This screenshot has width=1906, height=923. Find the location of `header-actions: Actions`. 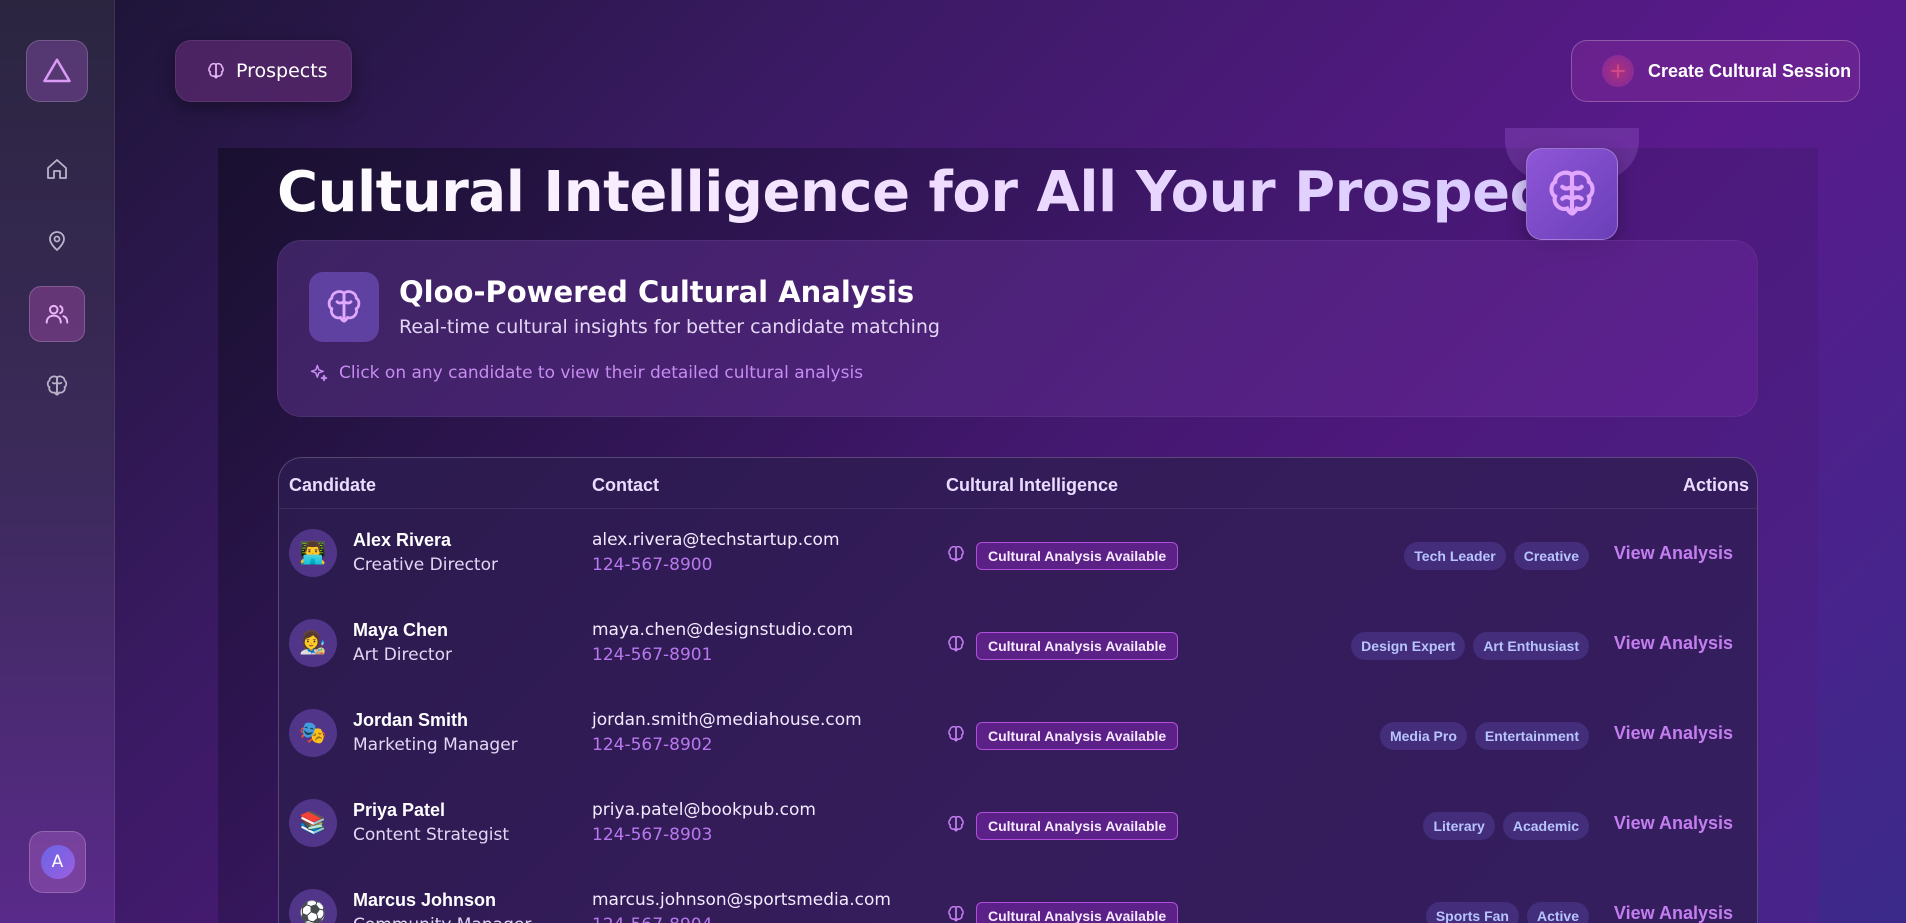

header-actions: Actions is located at coordinates (1715, 485).